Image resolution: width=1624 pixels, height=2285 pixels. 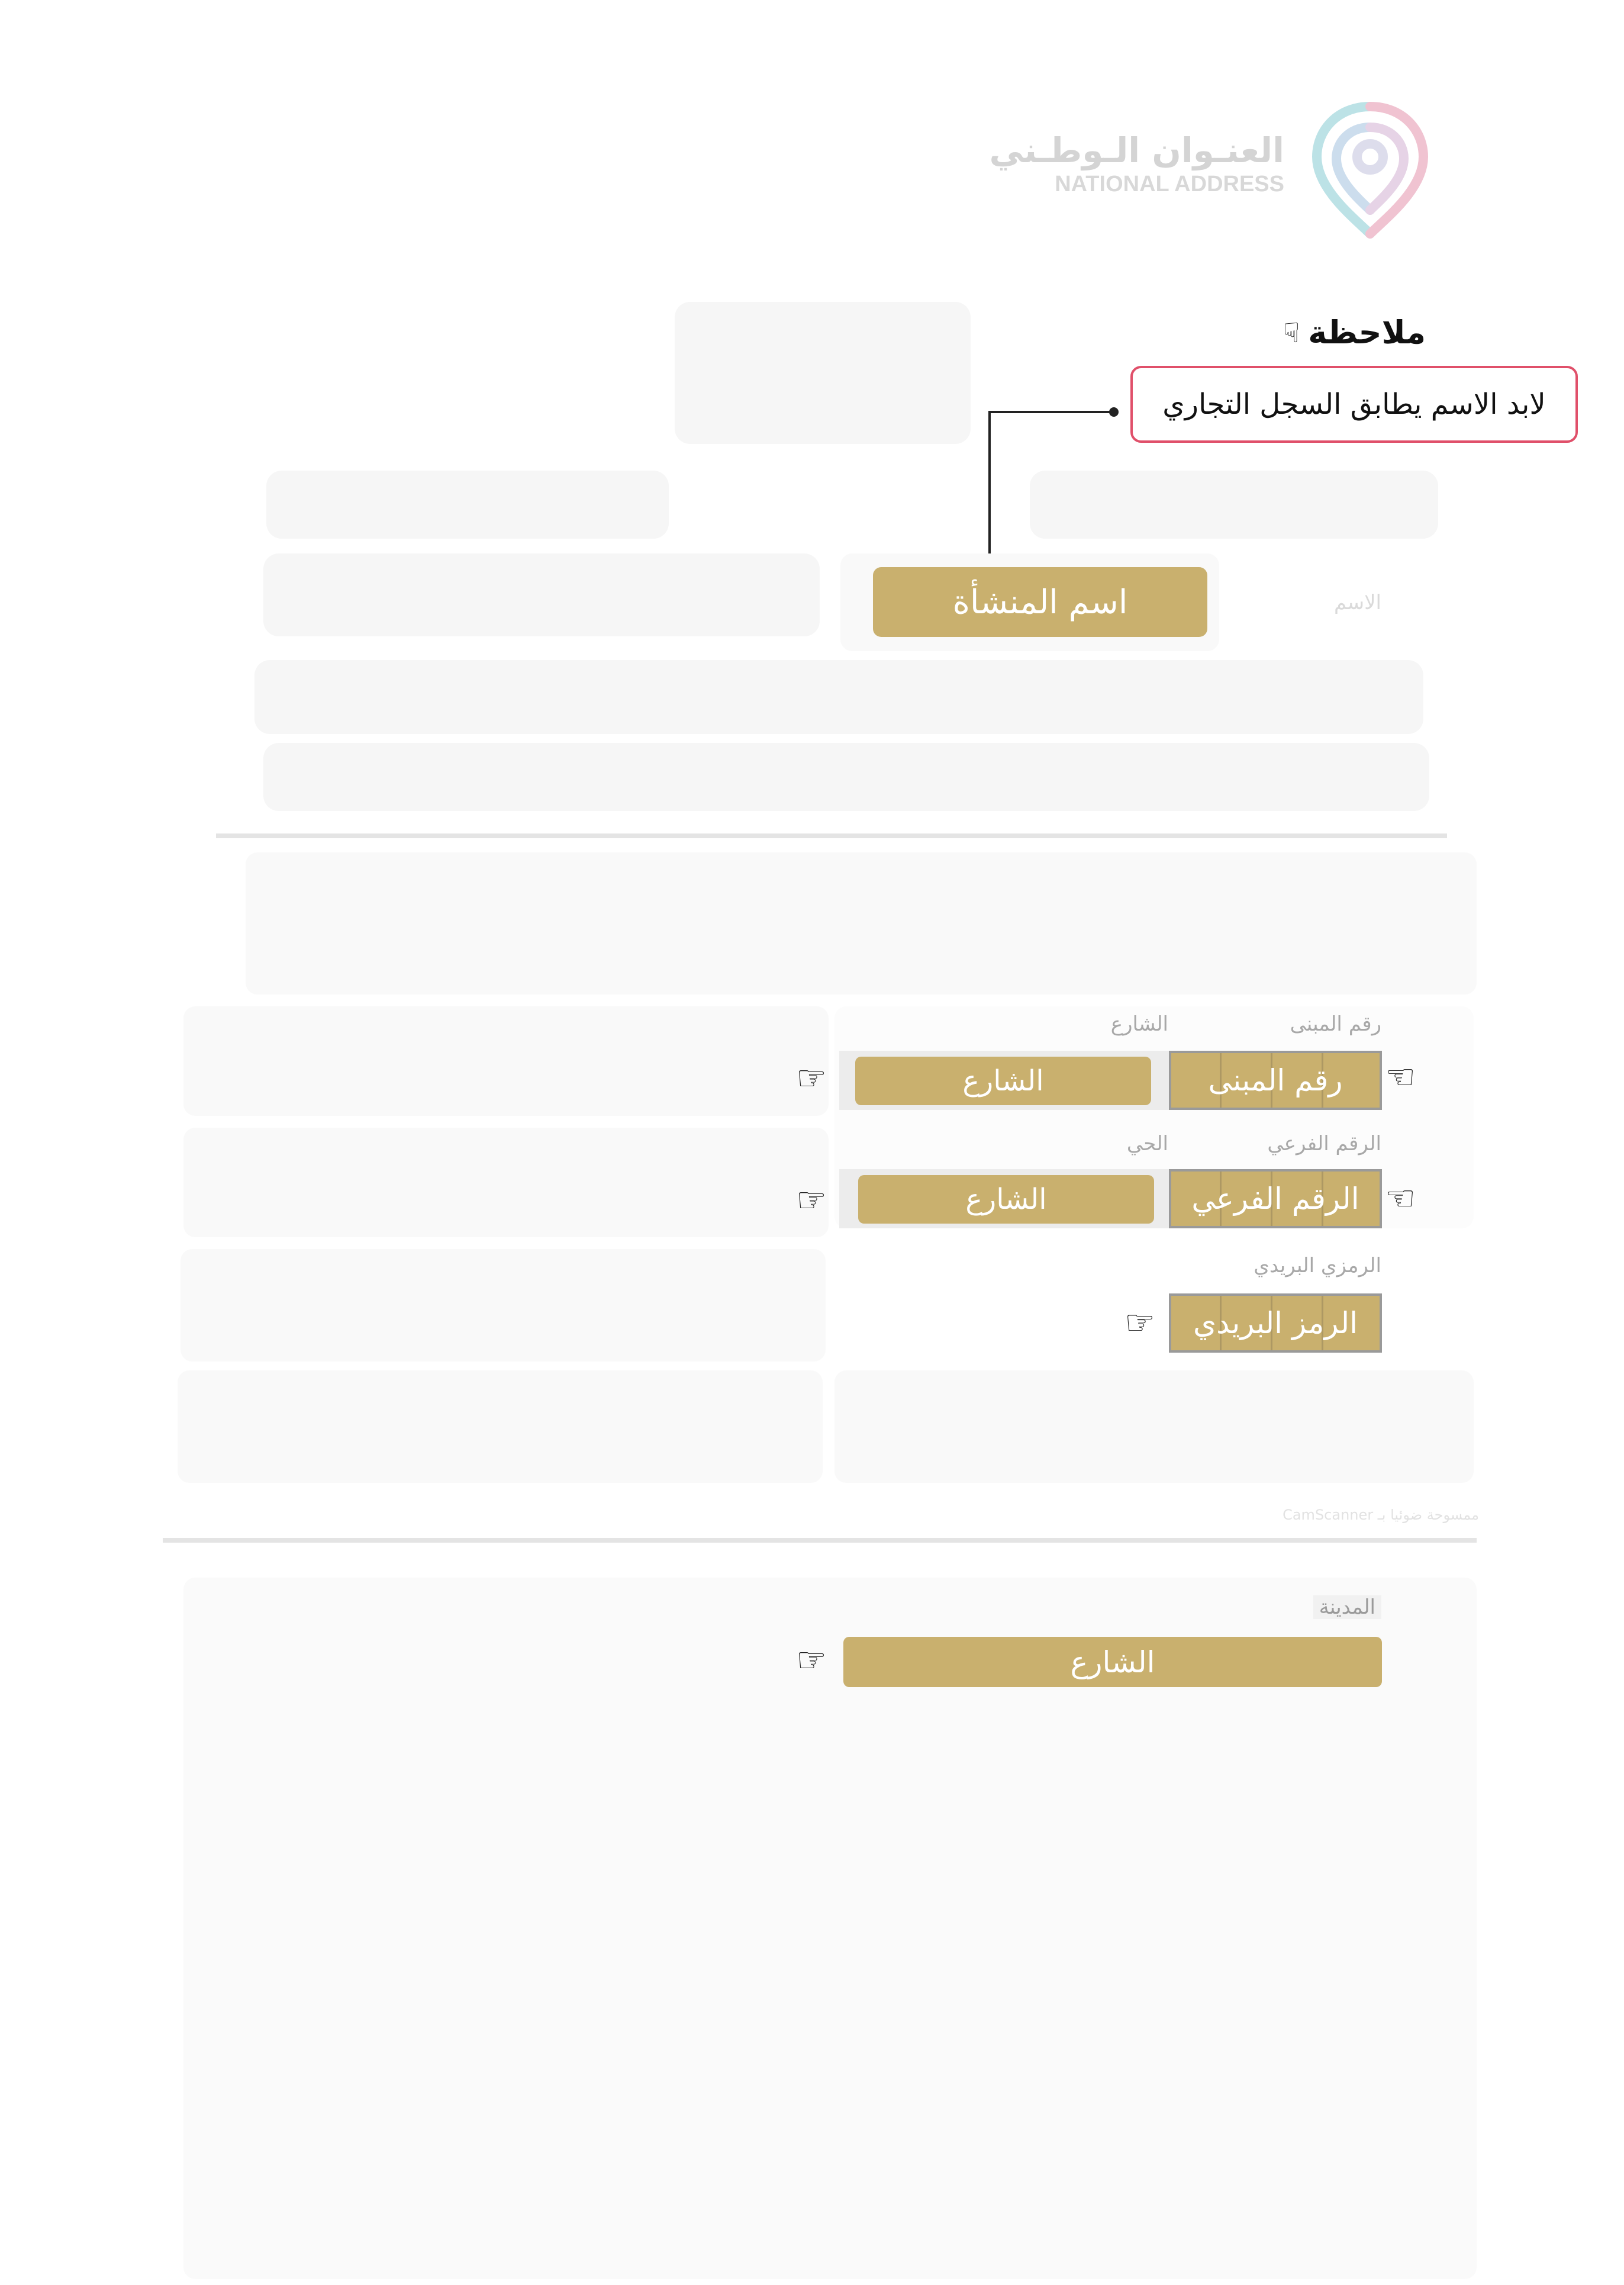 I want to click on note-text: لابد الاسم يطابق السجل التجاري, so click(x=1354, y=404).